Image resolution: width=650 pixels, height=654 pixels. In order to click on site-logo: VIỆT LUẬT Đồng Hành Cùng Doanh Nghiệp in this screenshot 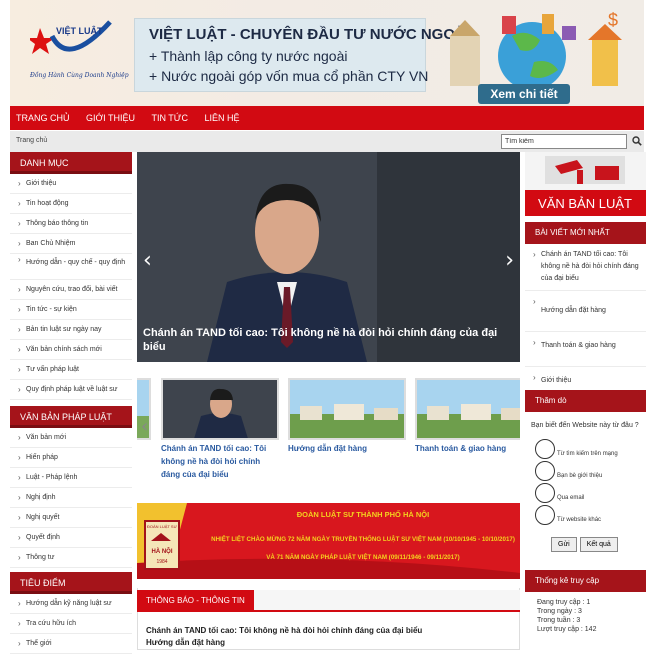, I will do `click(78, 54)`.